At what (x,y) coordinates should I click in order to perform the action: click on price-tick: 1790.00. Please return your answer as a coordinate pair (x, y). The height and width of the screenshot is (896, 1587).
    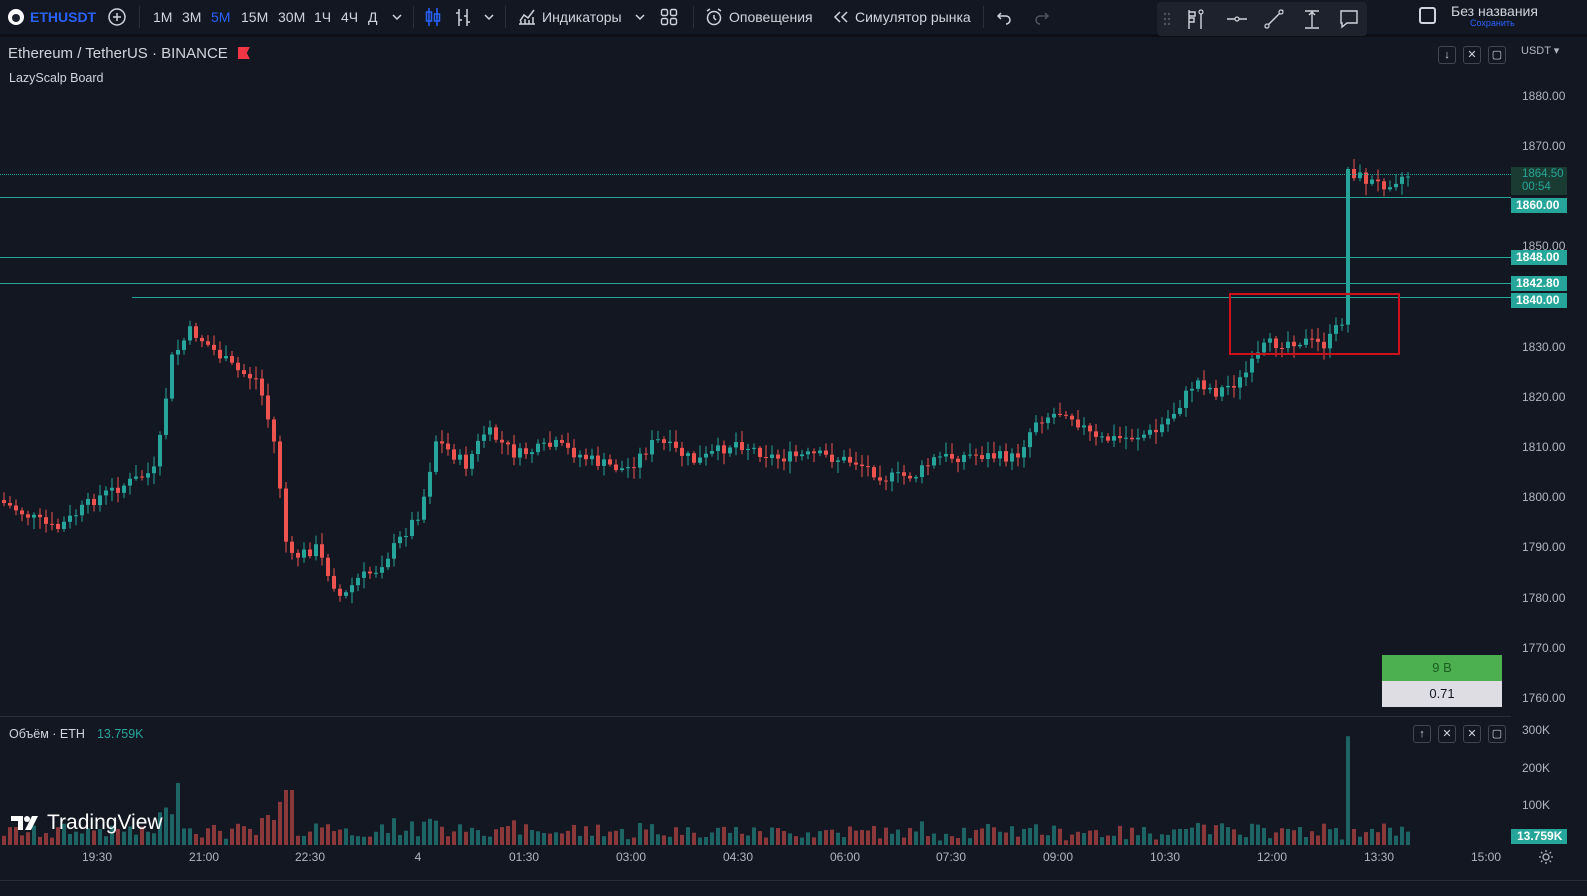
    Looking at the image, I should click on (1544, 547).